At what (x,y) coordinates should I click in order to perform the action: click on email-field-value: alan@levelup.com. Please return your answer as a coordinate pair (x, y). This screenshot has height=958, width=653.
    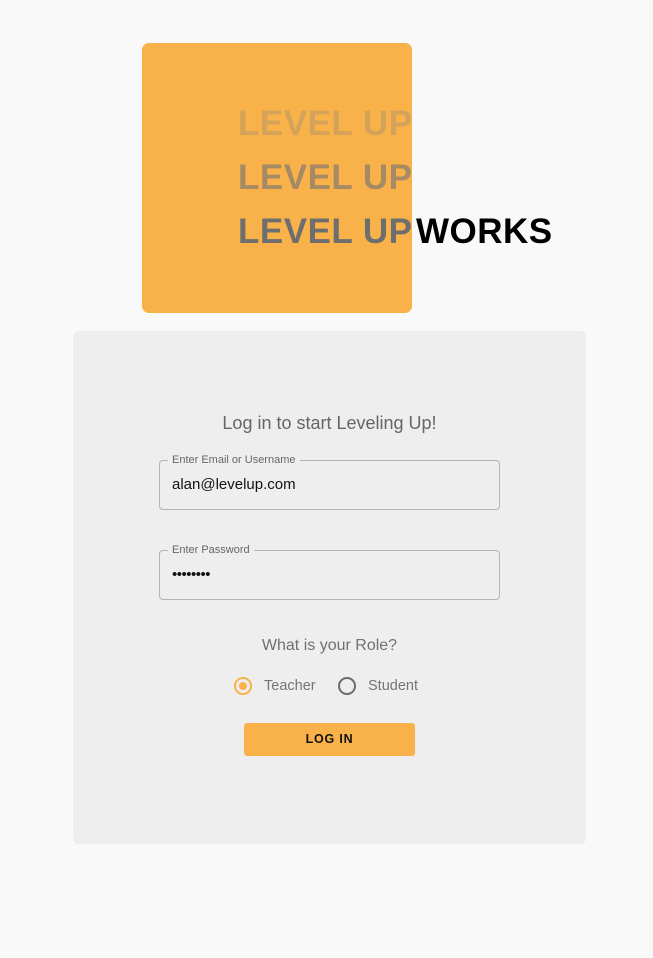
    Looking at the image, I should click on (234, 485).